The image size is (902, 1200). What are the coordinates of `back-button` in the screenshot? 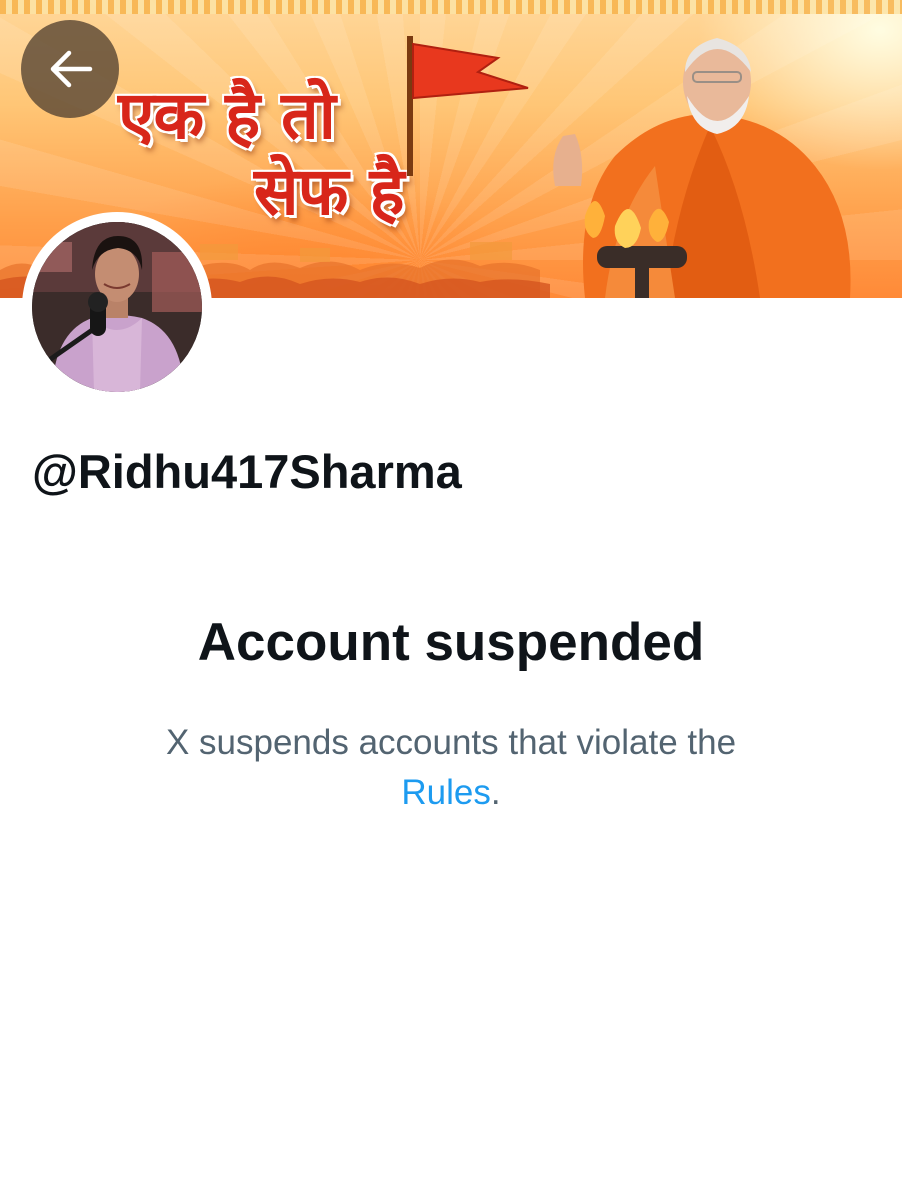 It's located at (70, 69).